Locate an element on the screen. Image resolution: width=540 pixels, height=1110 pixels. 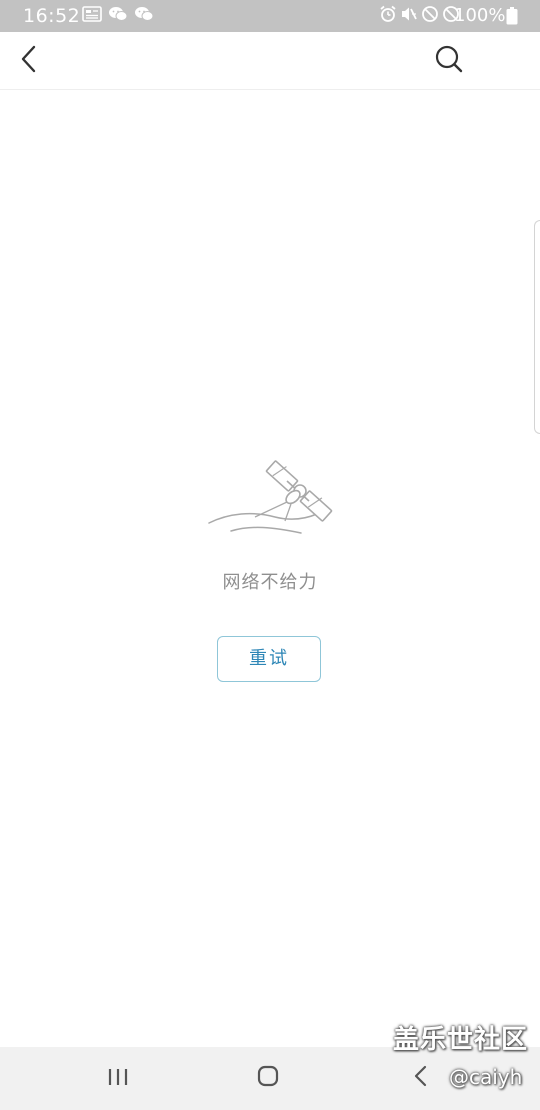
recent-apps-icon is located at coordinates (118, 1079).